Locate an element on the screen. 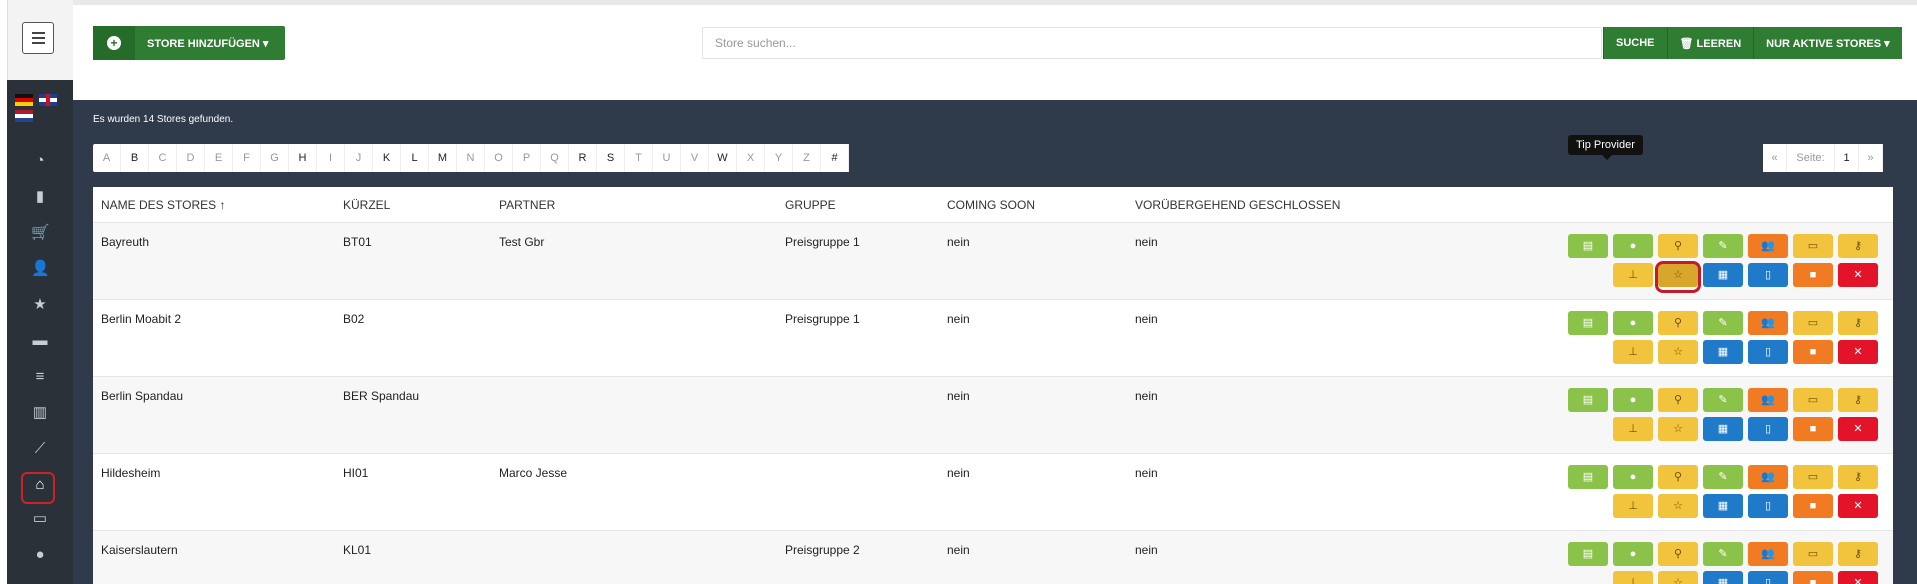 This screenshot has height=584, width=1917. letter-filter: T is located at coordinates (639, 158).